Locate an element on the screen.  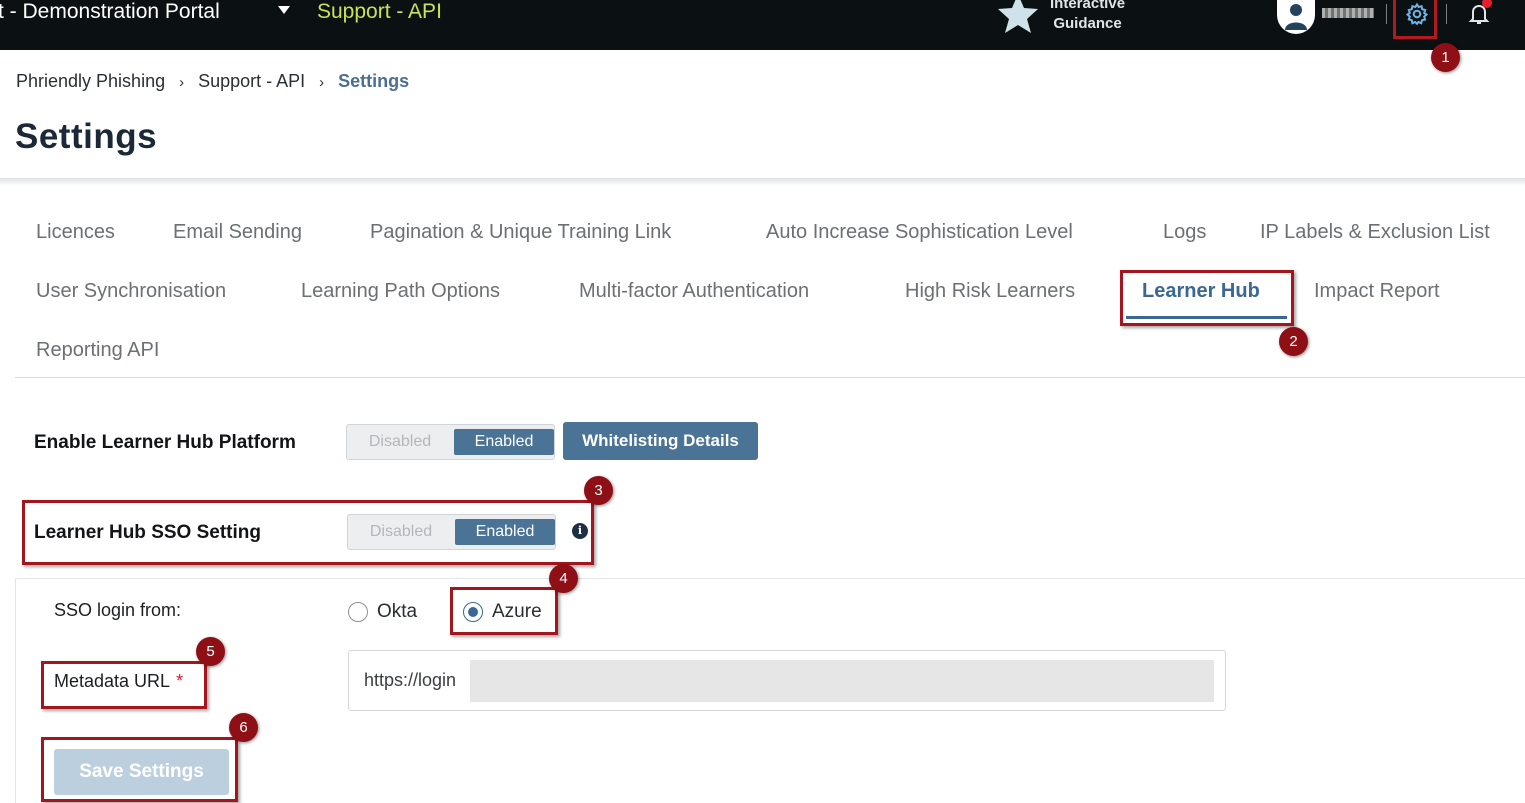
settings-gear-button is located at coordinates (1415, 19).